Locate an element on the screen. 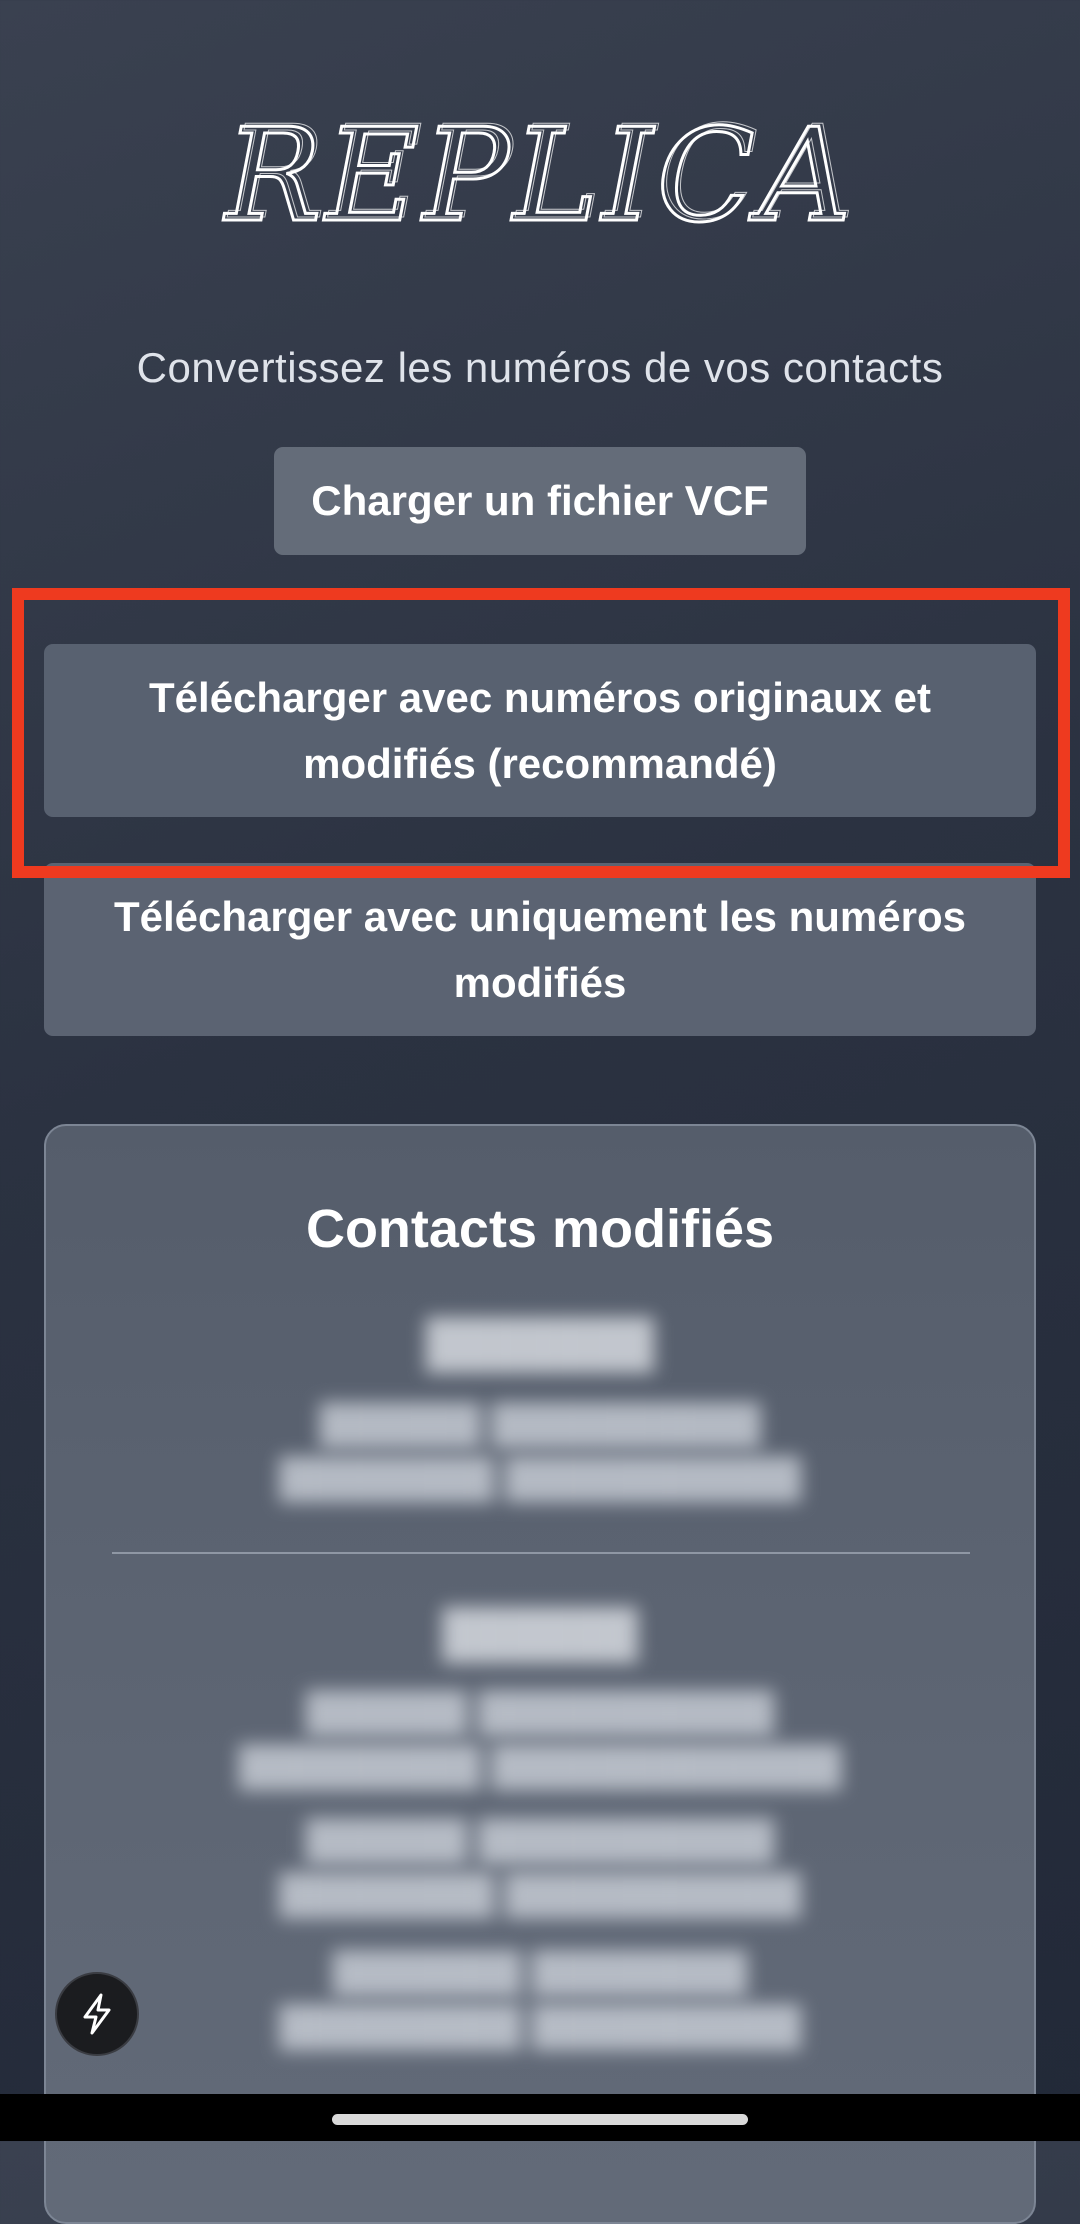 The height and width of the screenshot is (2224, 1080). redacted-contact-line: █████████ █████████████ is located at coordinates (540, 1767).